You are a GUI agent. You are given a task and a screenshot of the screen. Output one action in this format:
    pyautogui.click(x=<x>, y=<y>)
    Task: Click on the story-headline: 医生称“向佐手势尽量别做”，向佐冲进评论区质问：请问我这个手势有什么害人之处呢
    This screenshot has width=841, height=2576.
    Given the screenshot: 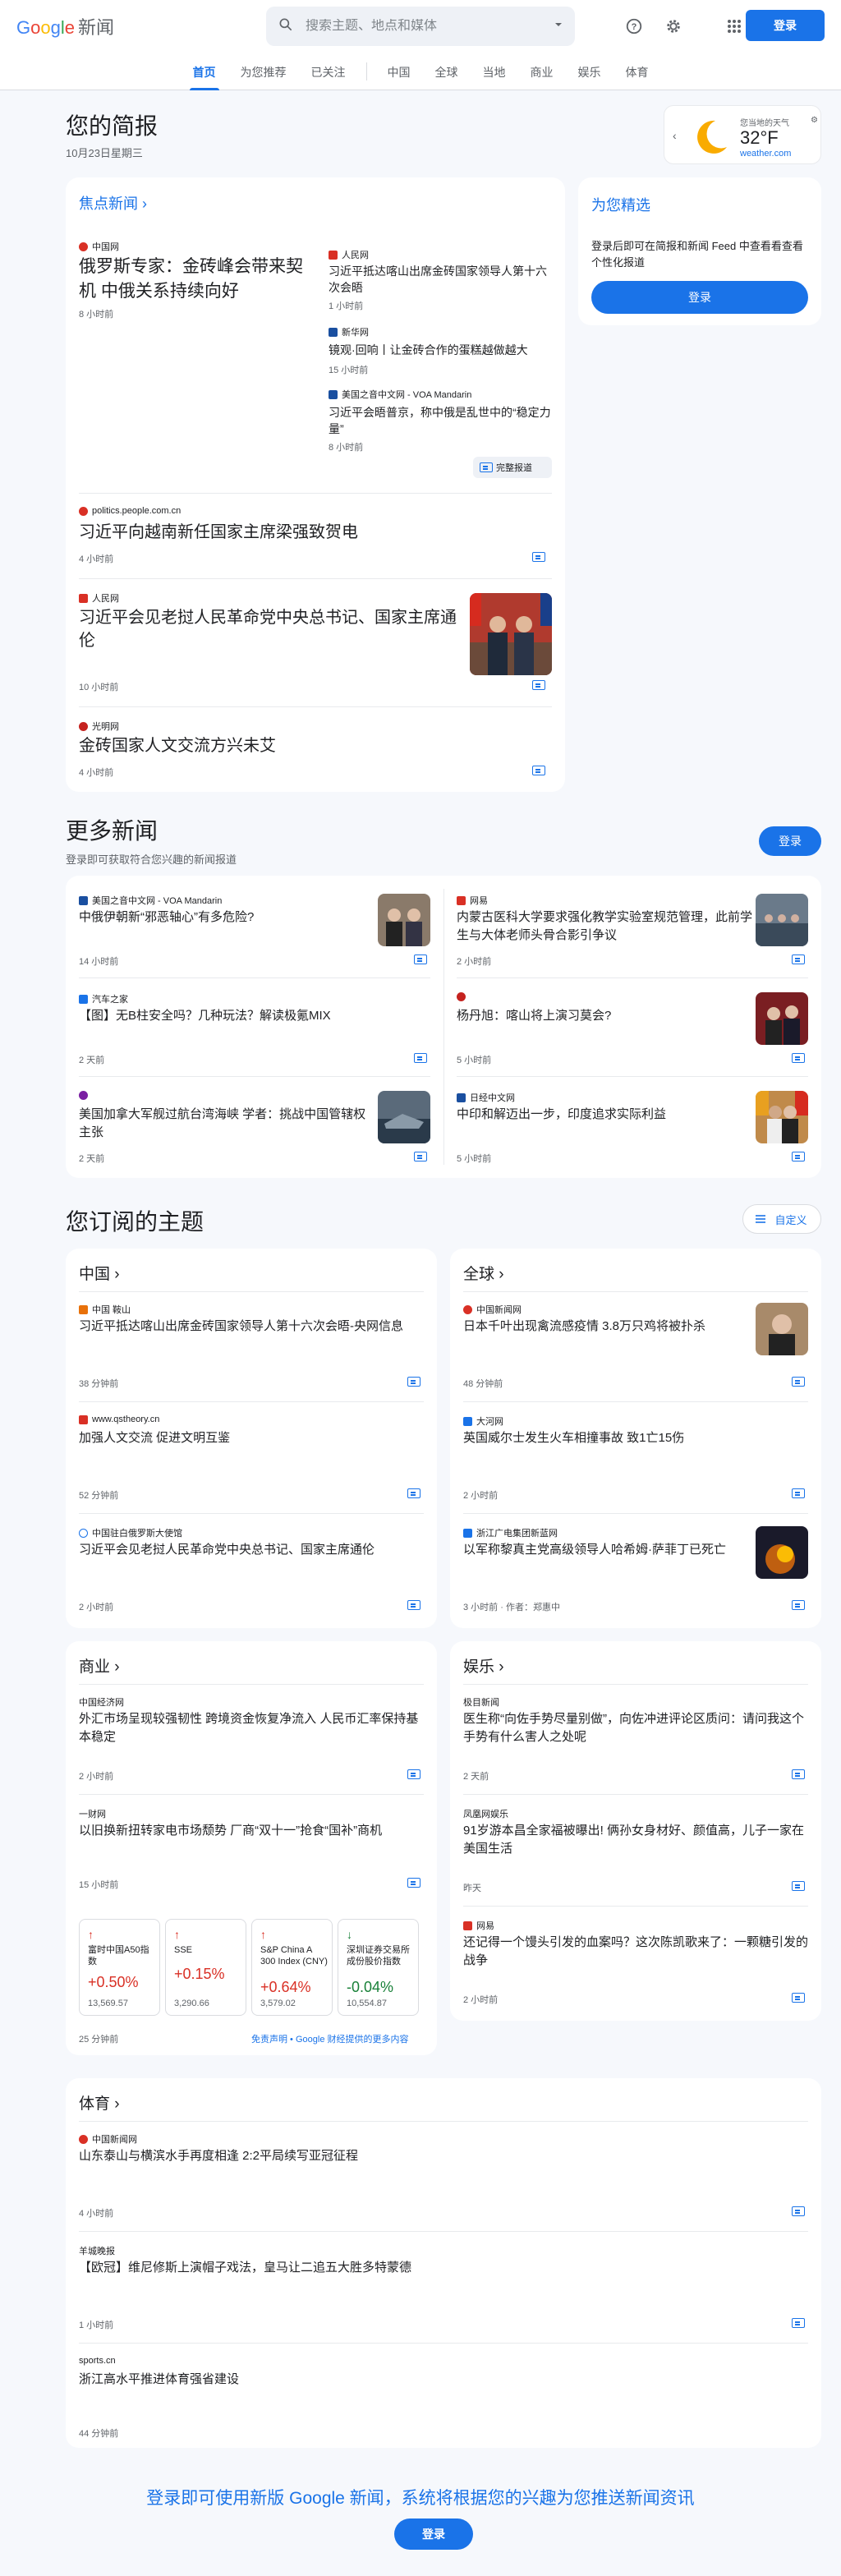 What is the action you would take?
    pyautogui.click(x=635, y=1728)
    